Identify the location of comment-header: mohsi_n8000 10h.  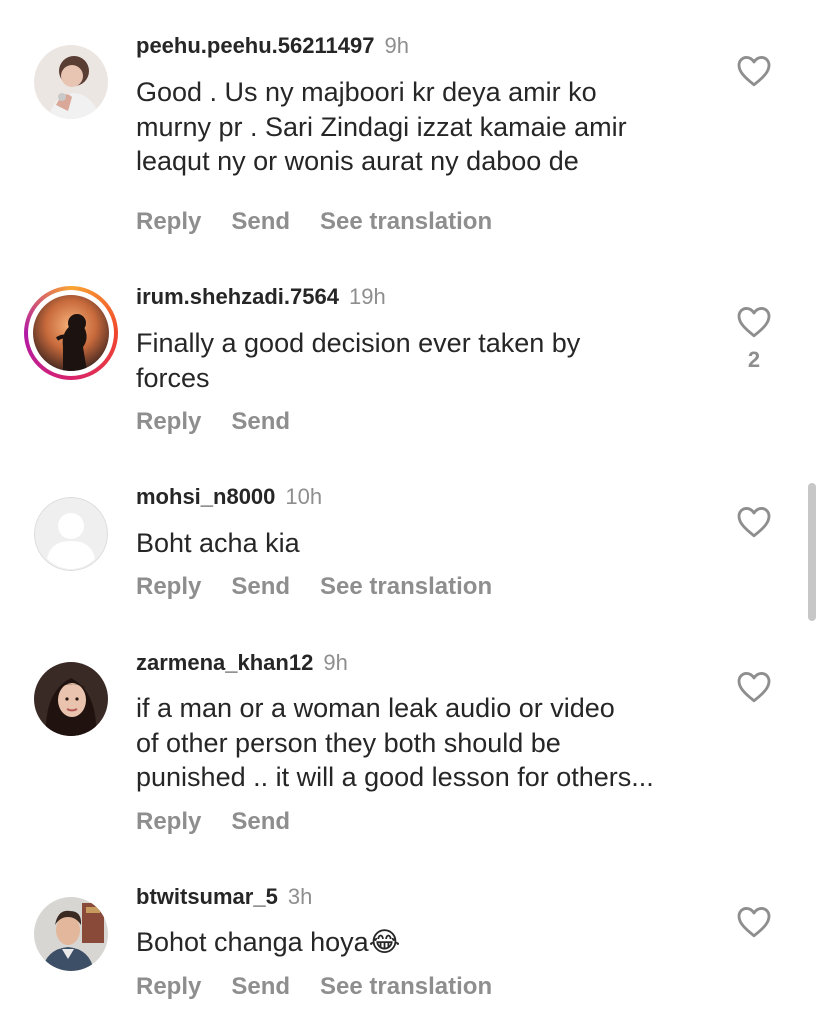
(229, 497).